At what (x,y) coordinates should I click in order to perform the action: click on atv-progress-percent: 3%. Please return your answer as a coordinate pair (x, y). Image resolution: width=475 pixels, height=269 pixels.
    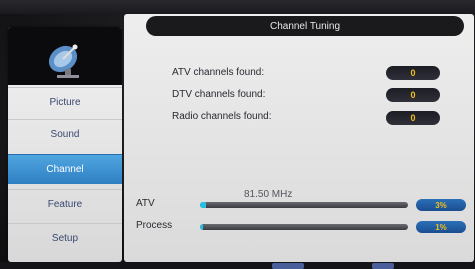
    Looking at the image, I should click on (441, 205).